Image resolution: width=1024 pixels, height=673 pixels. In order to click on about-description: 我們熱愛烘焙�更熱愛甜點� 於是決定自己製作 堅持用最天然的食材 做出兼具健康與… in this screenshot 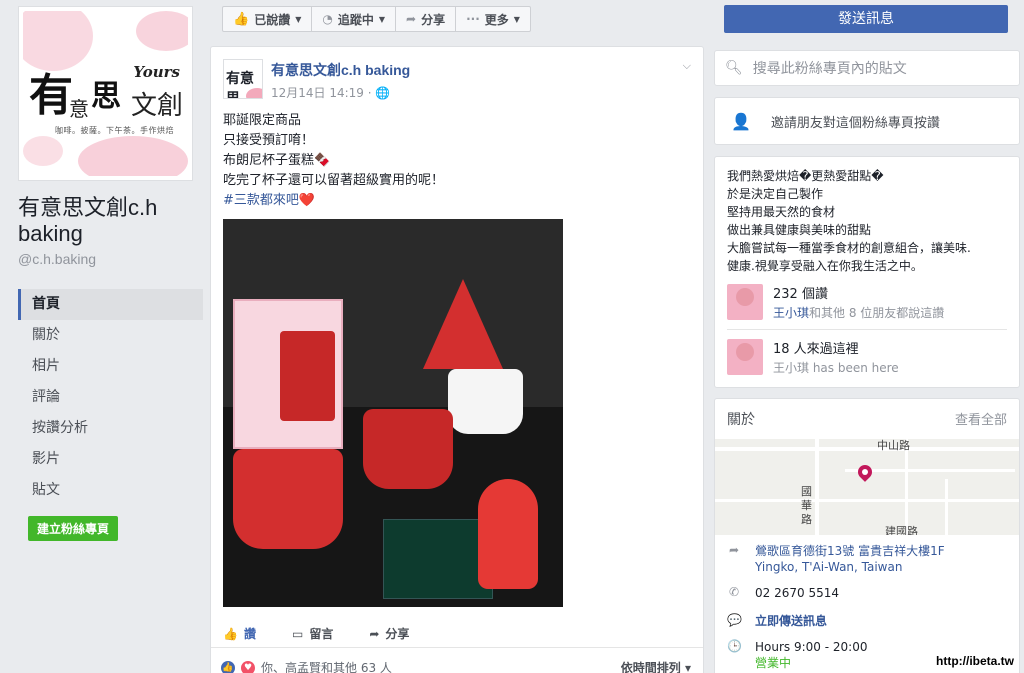, I will do `click(849, 221)`.